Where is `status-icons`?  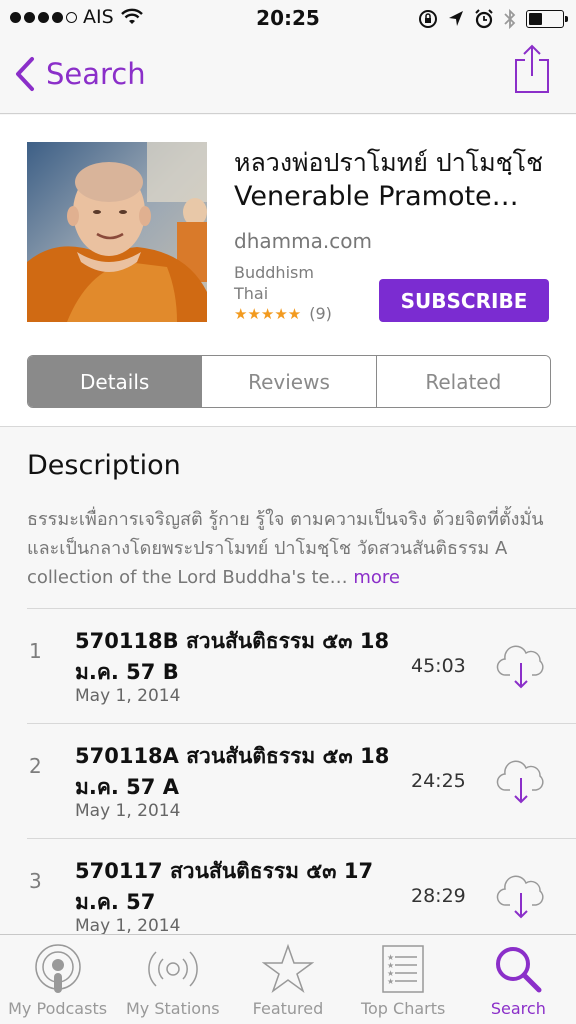 status-icons is located at coordinates (493, 19).